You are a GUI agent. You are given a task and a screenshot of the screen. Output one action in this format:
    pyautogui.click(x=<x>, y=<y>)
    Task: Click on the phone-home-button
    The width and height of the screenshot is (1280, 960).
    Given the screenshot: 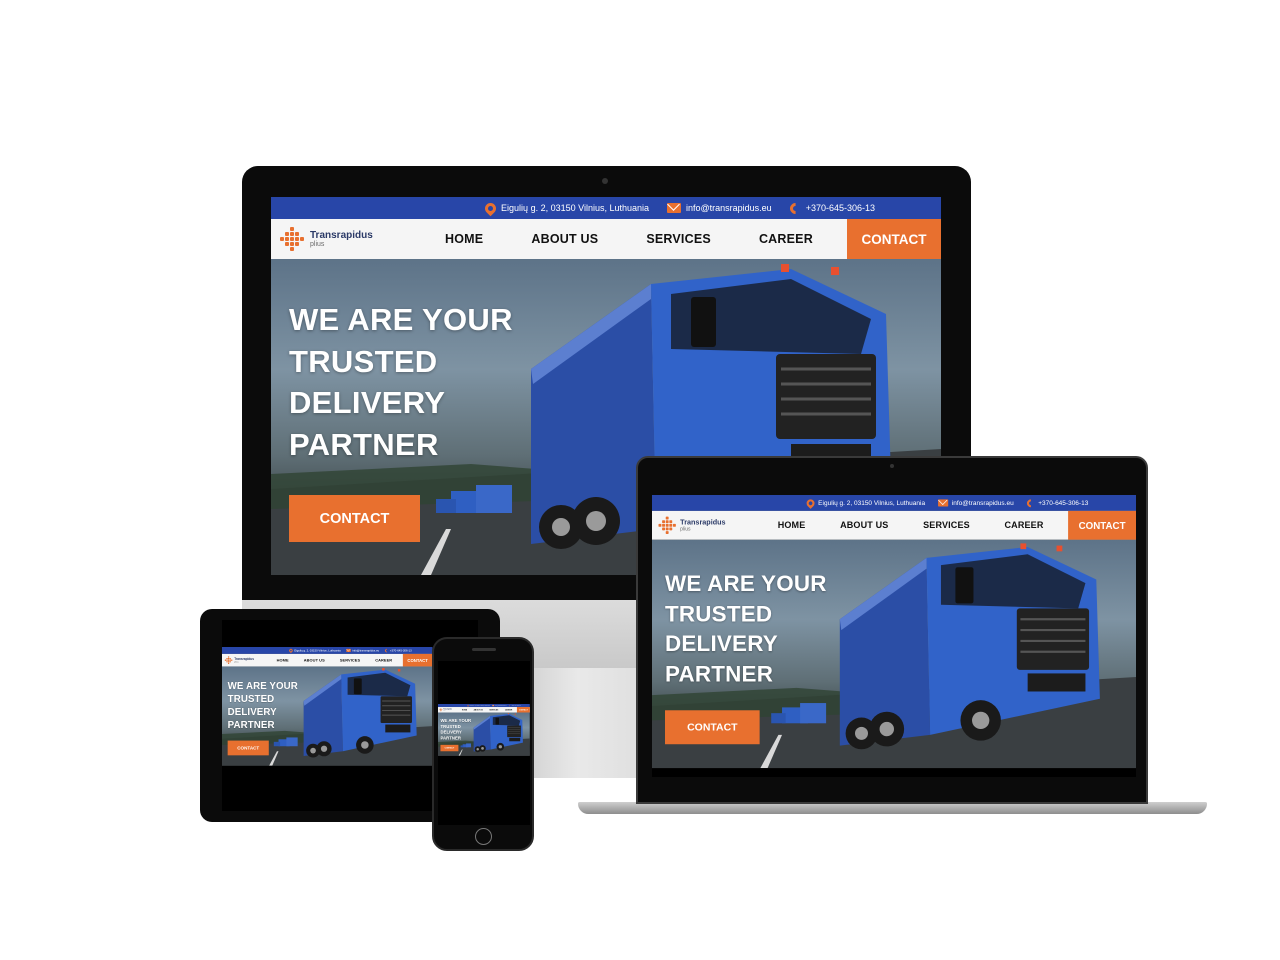 What is the action you would take?
    pyautogui.click(x=483, y=836)
    